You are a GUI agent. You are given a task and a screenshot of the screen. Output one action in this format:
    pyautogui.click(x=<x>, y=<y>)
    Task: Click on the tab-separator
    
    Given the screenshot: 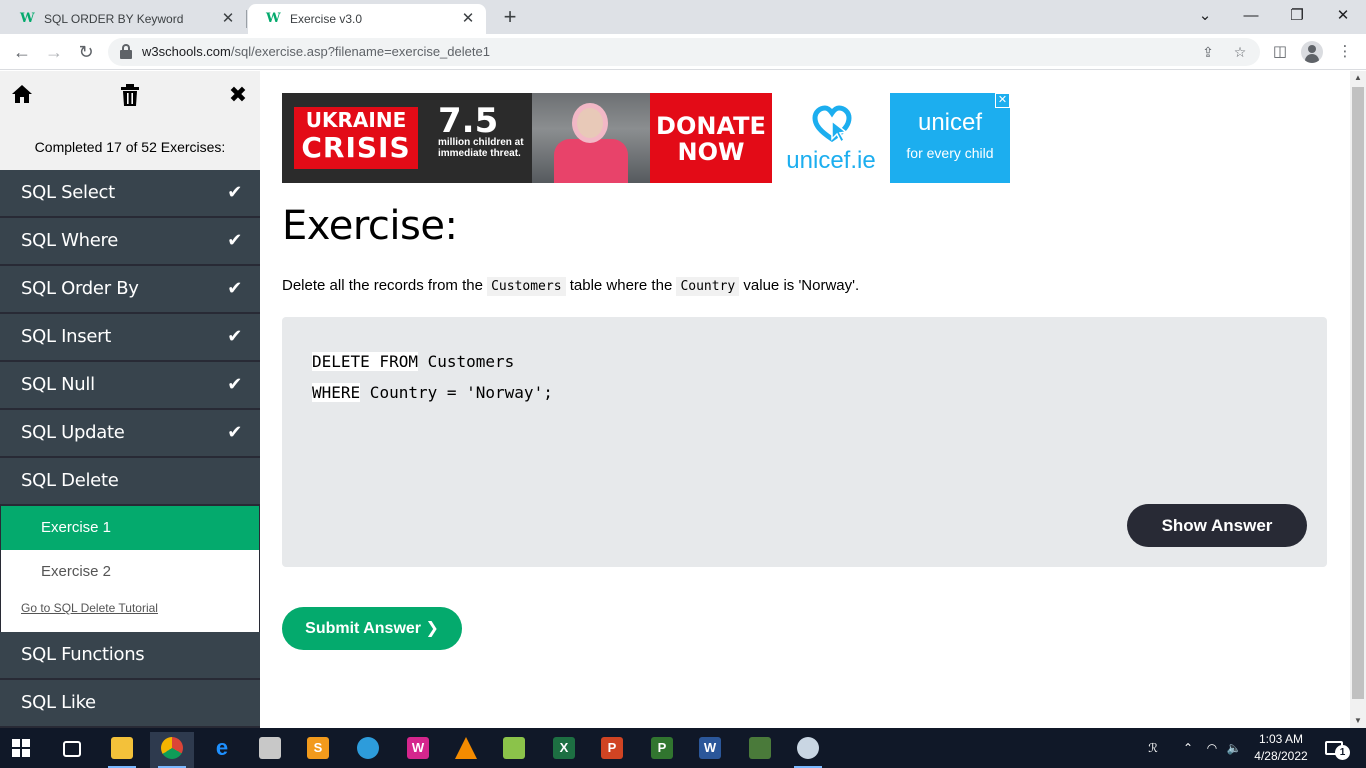 What is the action you would take?
    pyautogui.click(x=246, y=19)
    